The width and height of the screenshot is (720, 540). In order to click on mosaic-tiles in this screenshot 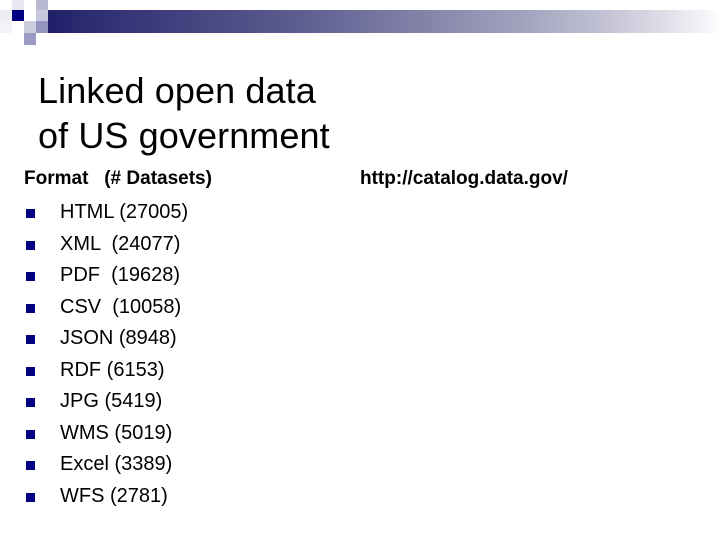, I will do `click(30, 24)`.